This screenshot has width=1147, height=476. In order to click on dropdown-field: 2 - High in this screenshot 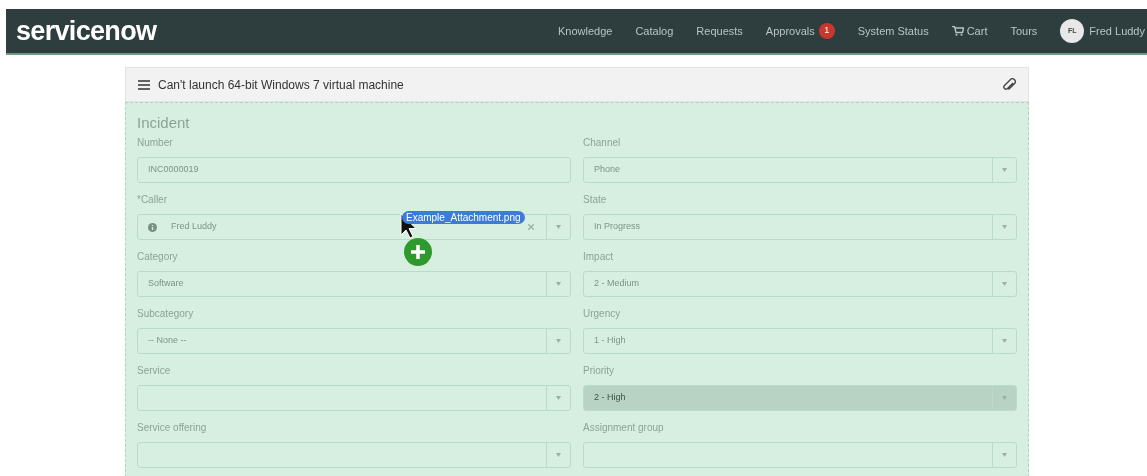, I will do `click(800, 398)`.